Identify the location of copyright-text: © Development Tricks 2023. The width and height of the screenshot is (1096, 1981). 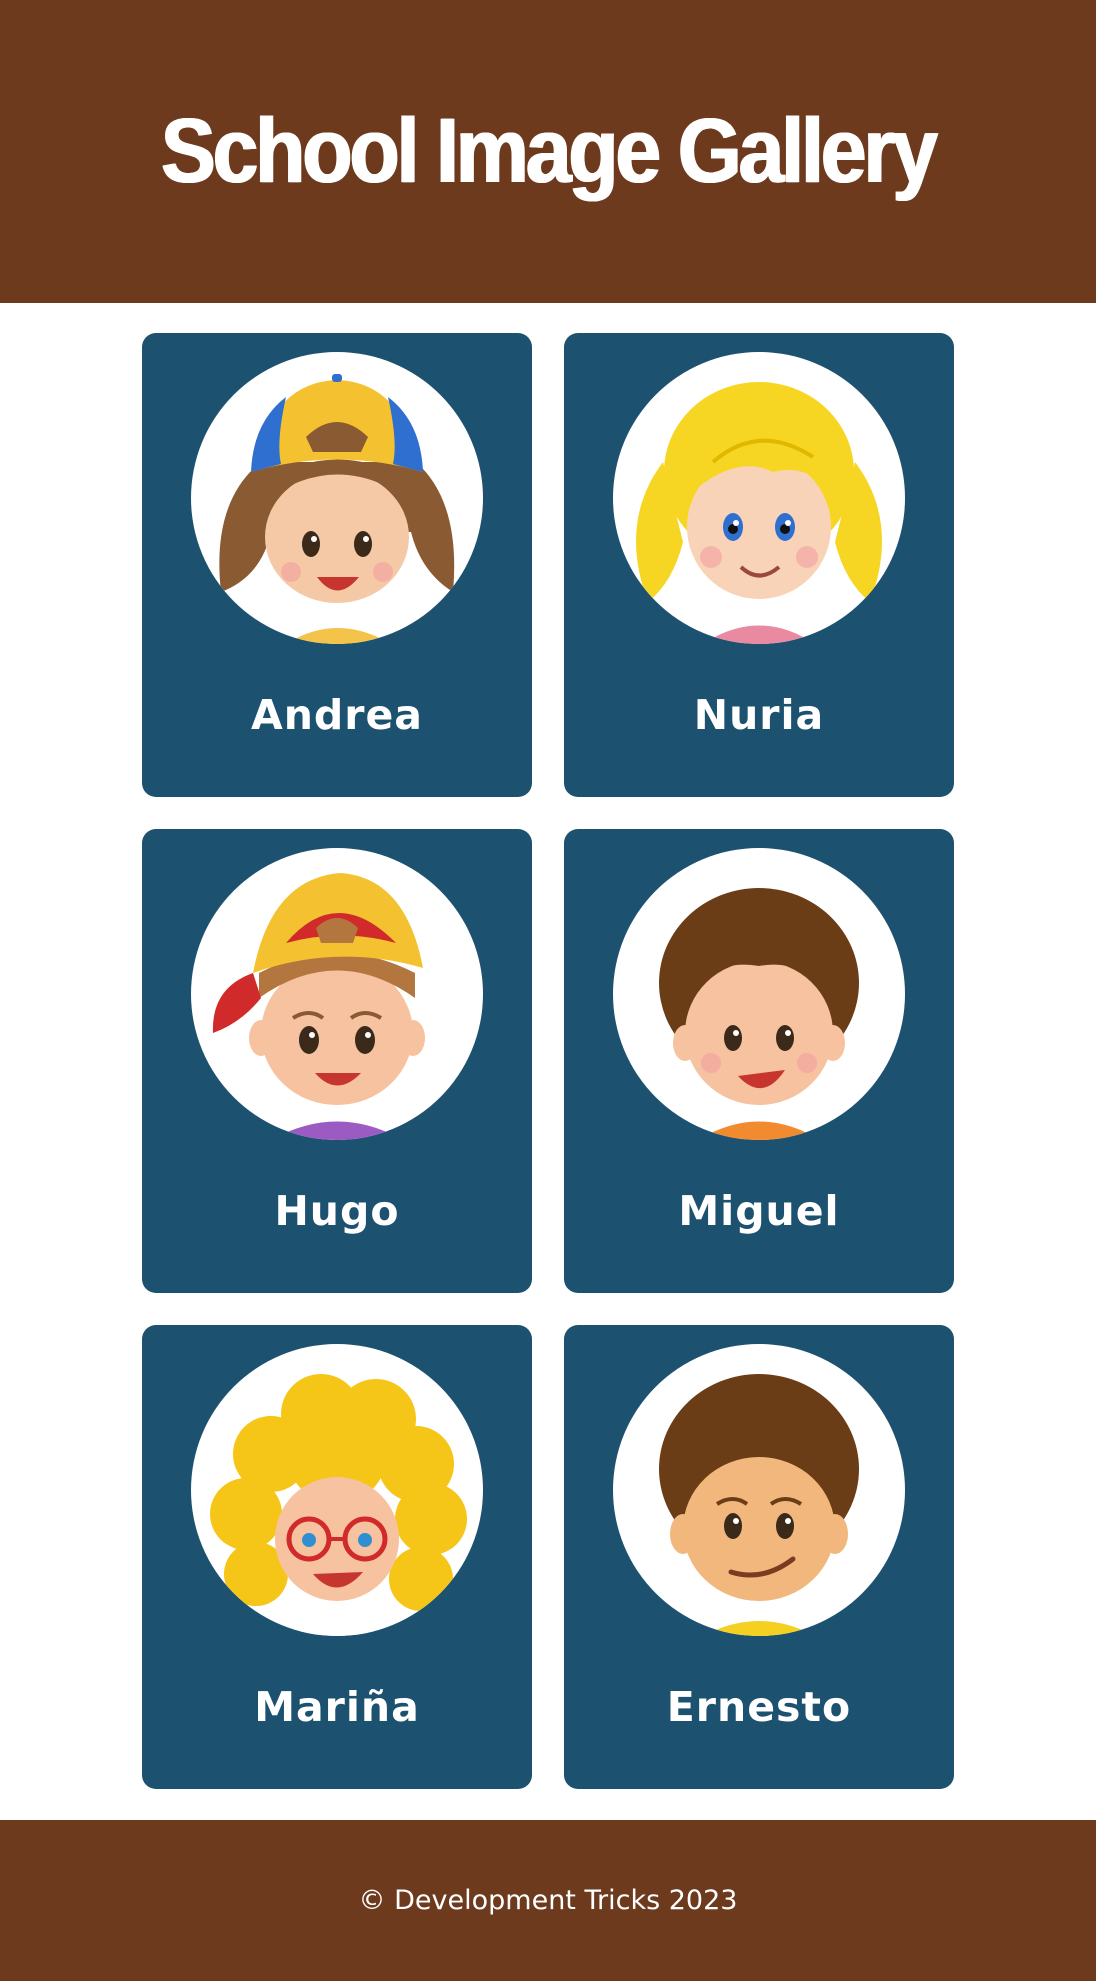
(548, 1900).